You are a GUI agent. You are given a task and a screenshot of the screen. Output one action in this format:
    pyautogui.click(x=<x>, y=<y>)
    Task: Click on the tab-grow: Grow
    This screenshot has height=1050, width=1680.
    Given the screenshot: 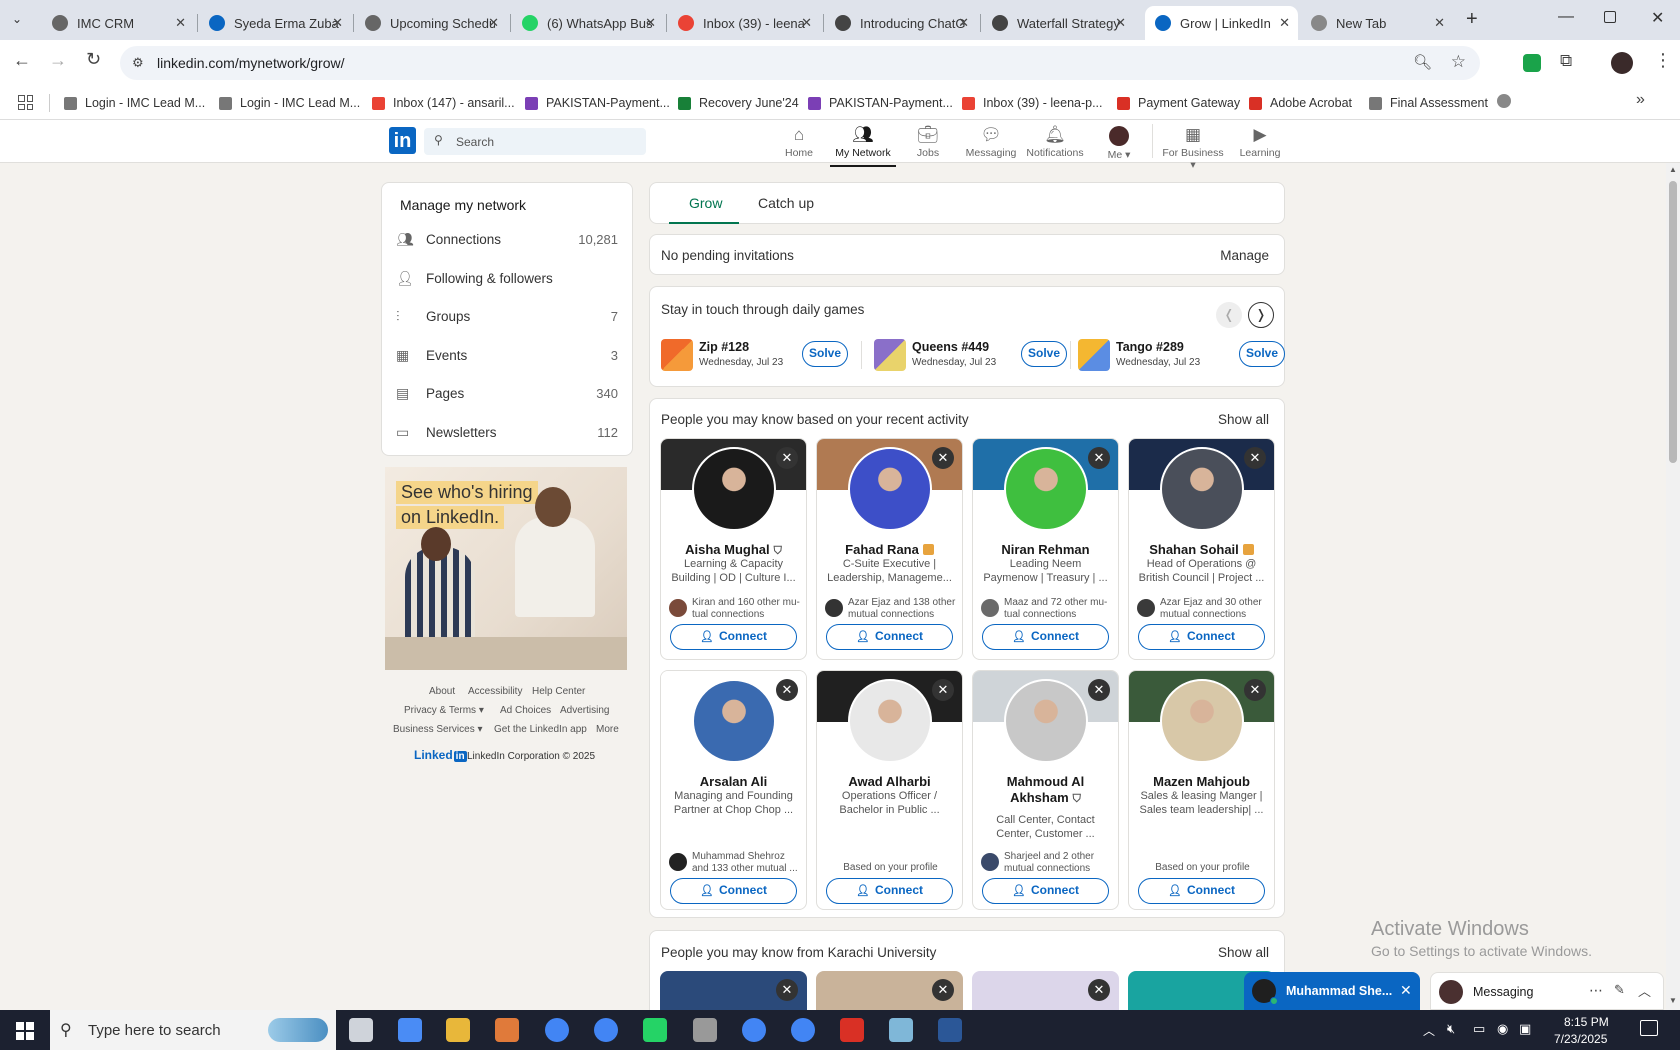 What is the action you would take?
    pyautogui.click(x=705, y=203)
    